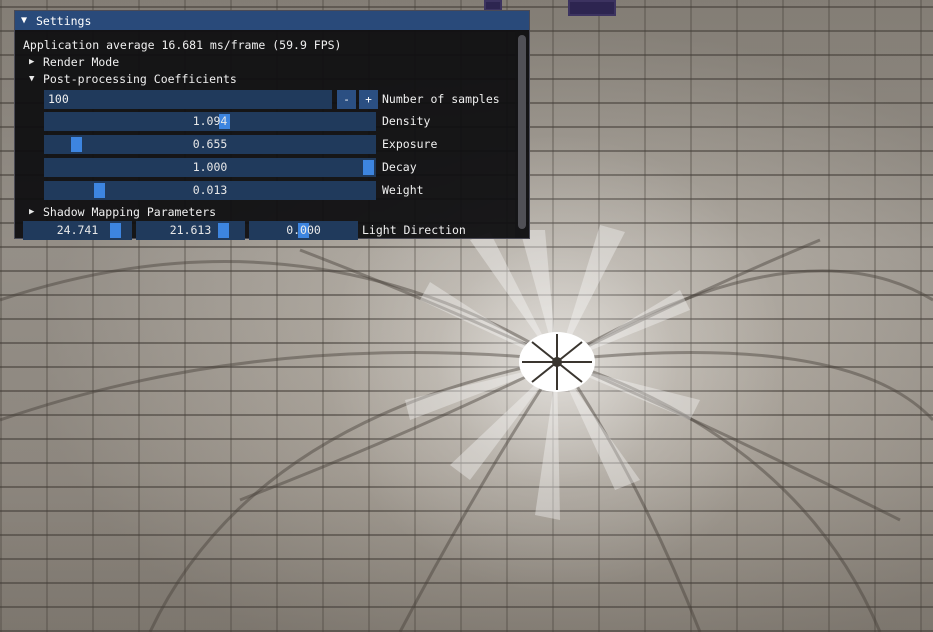 This screenshot has width=933, height=632. What do you see at coordinates (272, 20) in the screenshot?
I see `settings-title-bar: ▼ Settings` at bounding box center [272, 20].